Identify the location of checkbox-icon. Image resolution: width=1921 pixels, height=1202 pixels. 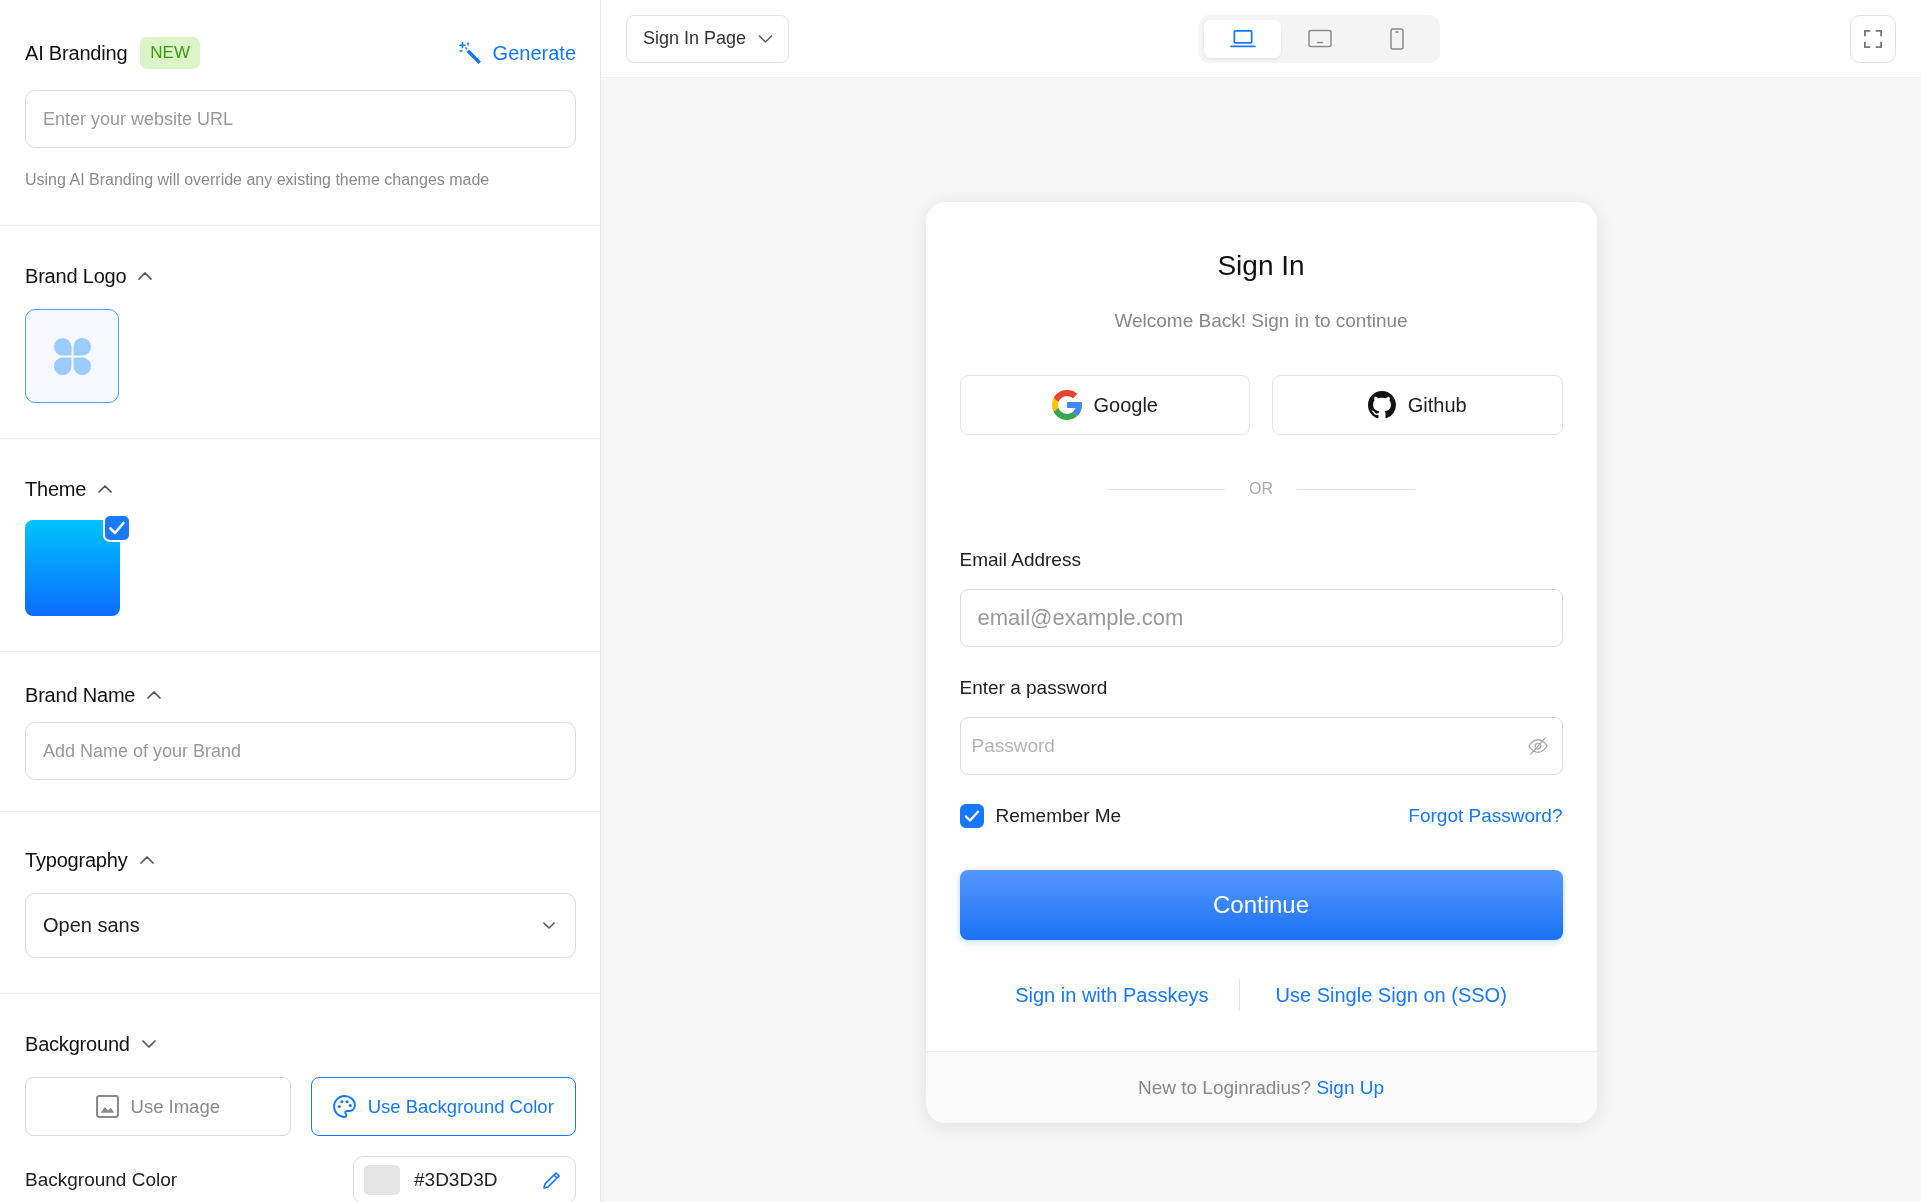
(117, 528).